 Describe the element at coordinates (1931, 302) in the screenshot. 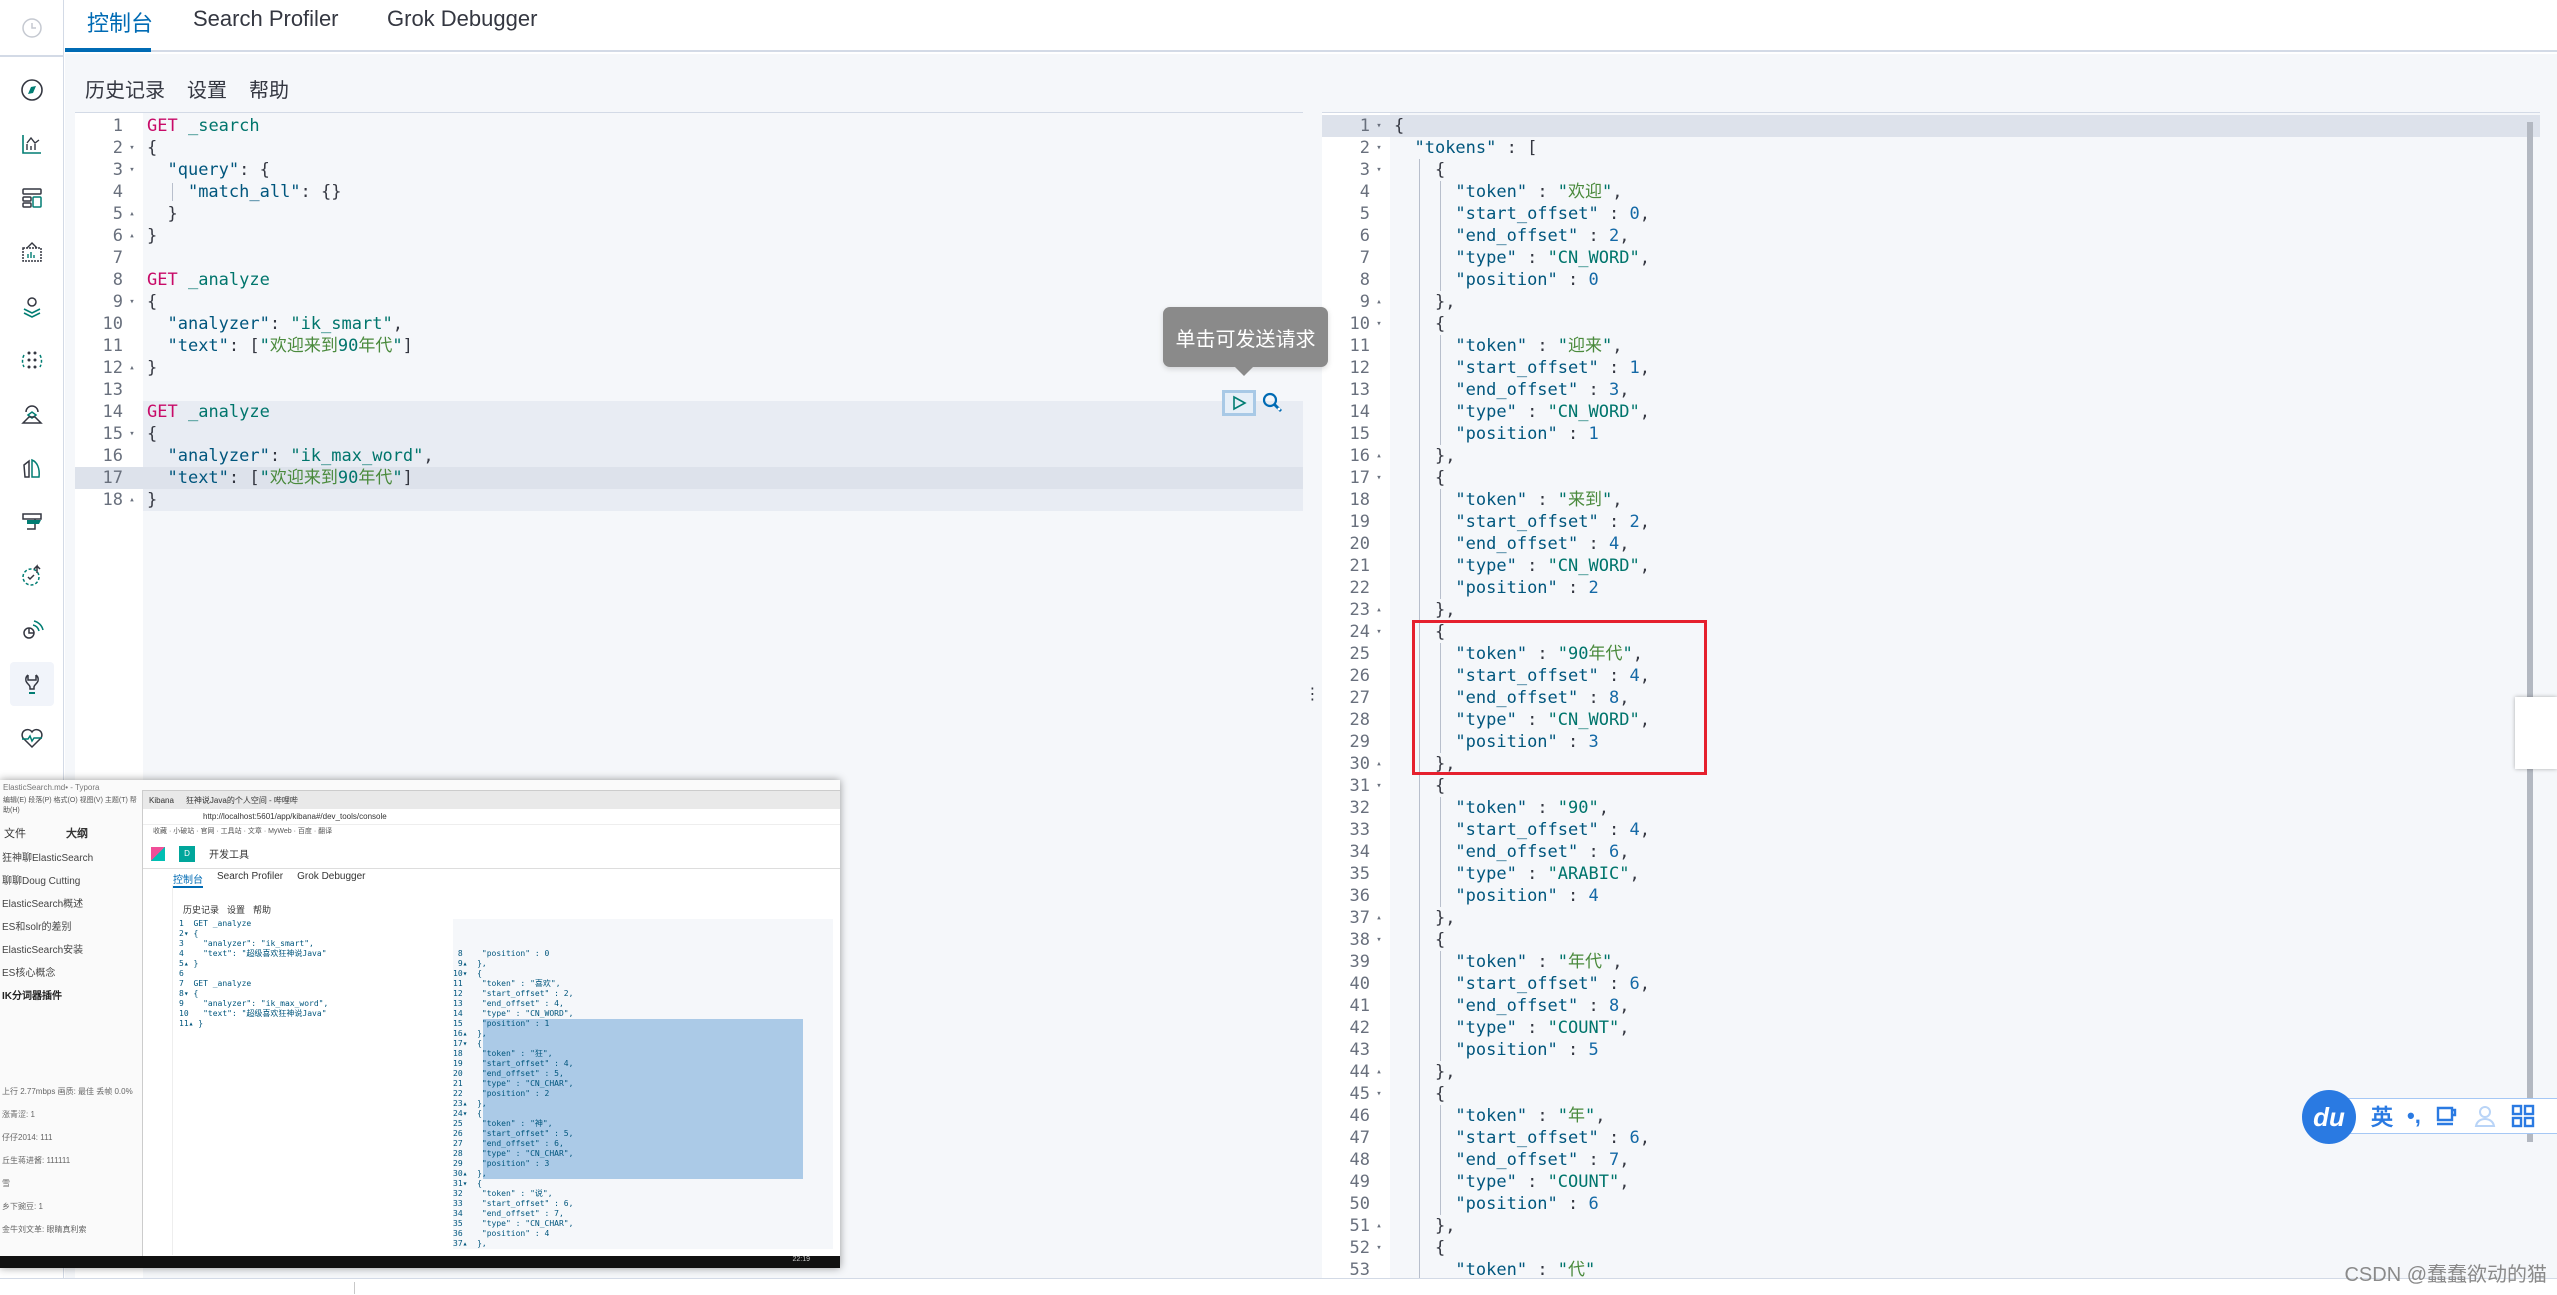

I see `code-line: 9 ▴ },` at that location.